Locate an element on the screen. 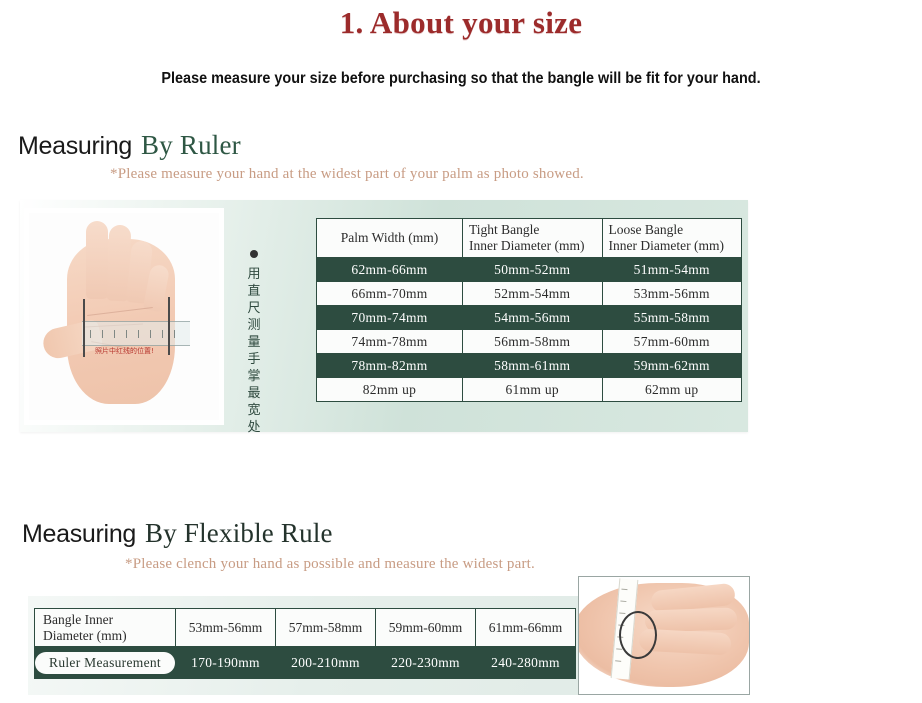  cell-loose: 62mm up is located at coordinates (671, 389).